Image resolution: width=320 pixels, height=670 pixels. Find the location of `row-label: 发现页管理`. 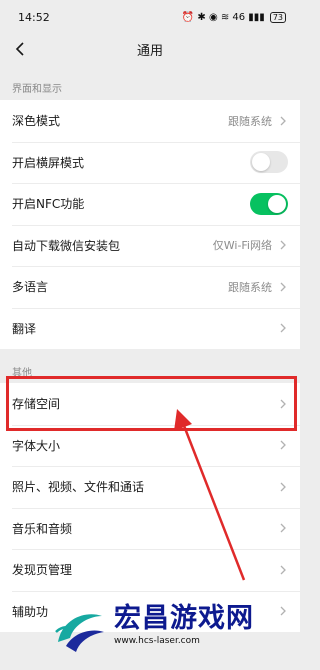

row-label: 发现页管理 is located at coordinates (42, 570).